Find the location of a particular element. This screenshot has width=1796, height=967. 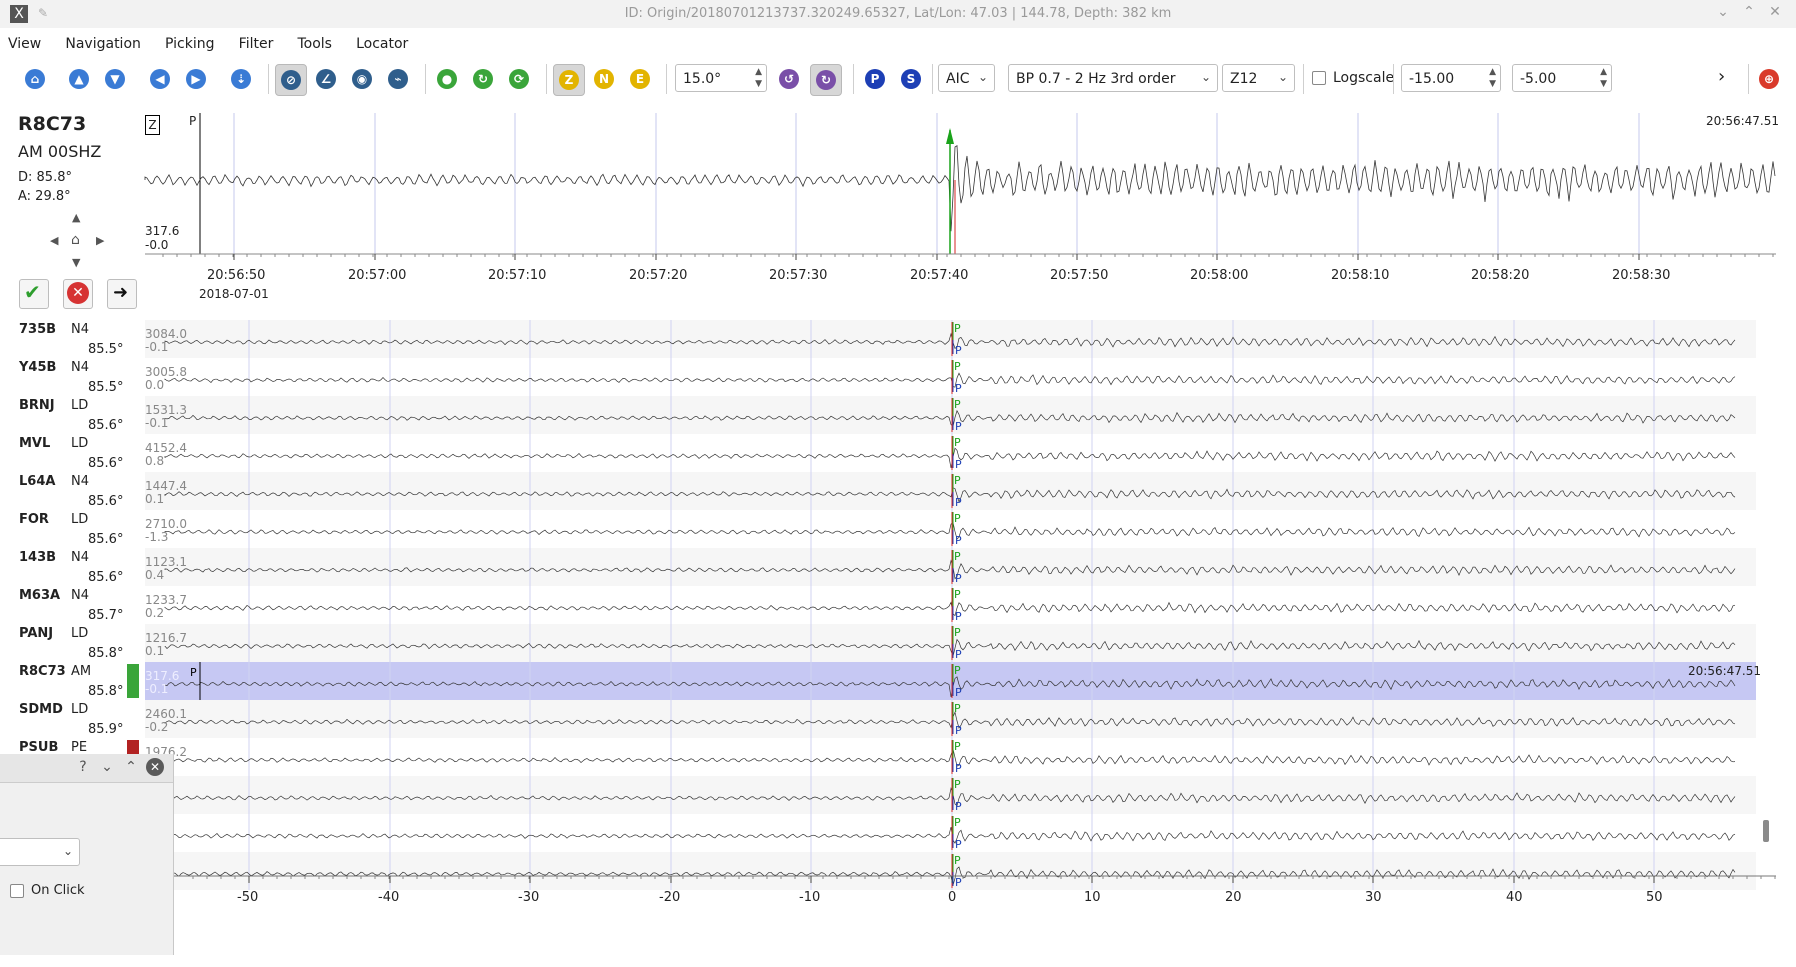

trace-amp: 3084.0 is located at coordinates (166, 334).